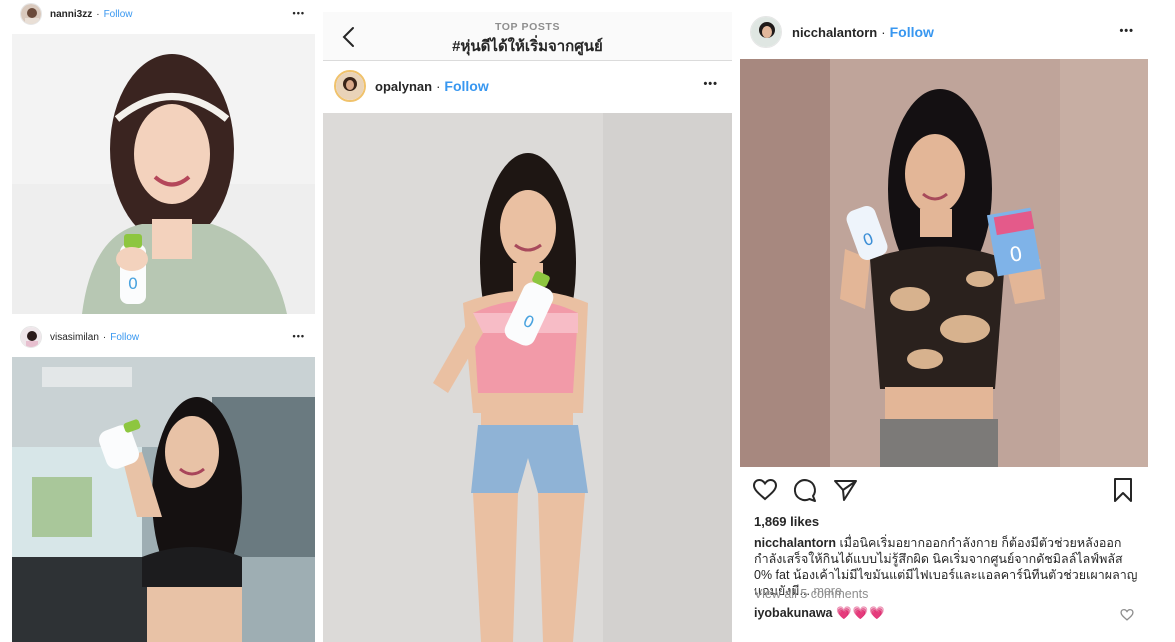  Describe the element at coordinates (403, 86) in the screenshot. I see `username: opalynan` at that location.